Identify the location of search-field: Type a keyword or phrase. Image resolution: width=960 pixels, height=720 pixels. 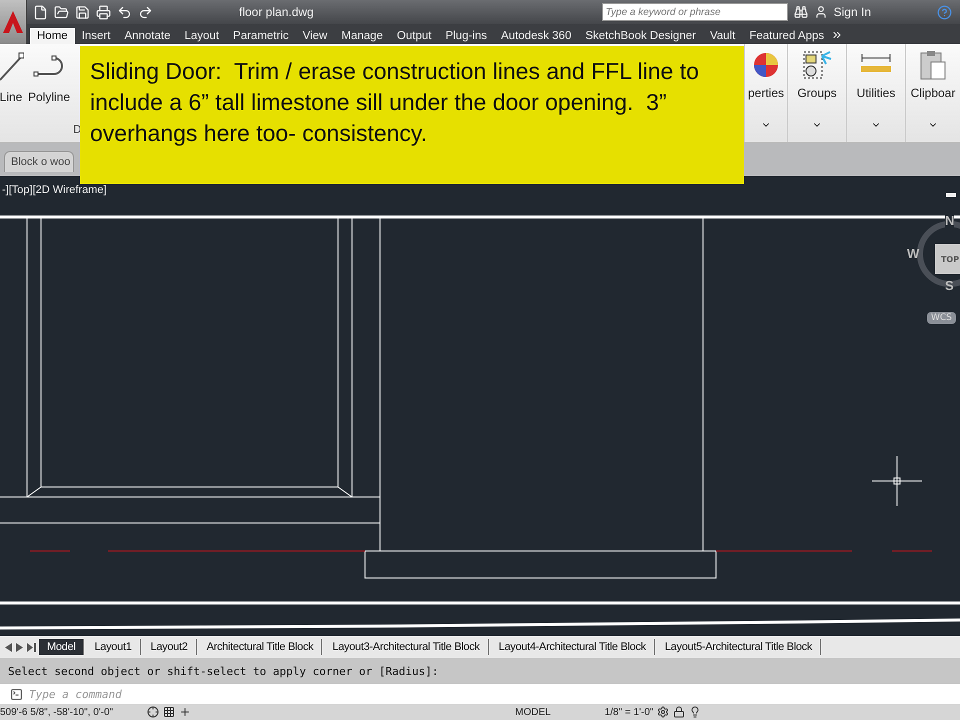
(695, 12).